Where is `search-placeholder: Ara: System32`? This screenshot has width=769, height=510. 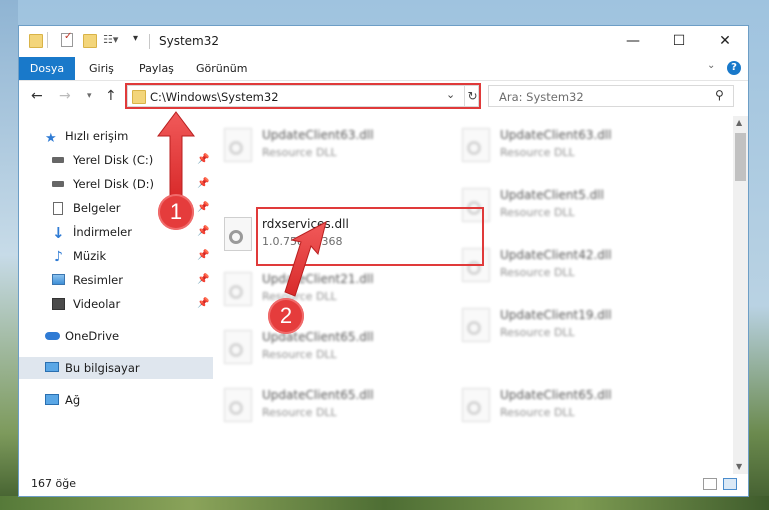
search-placeholder: Ara: System32 is located at coordinates (541, 97).